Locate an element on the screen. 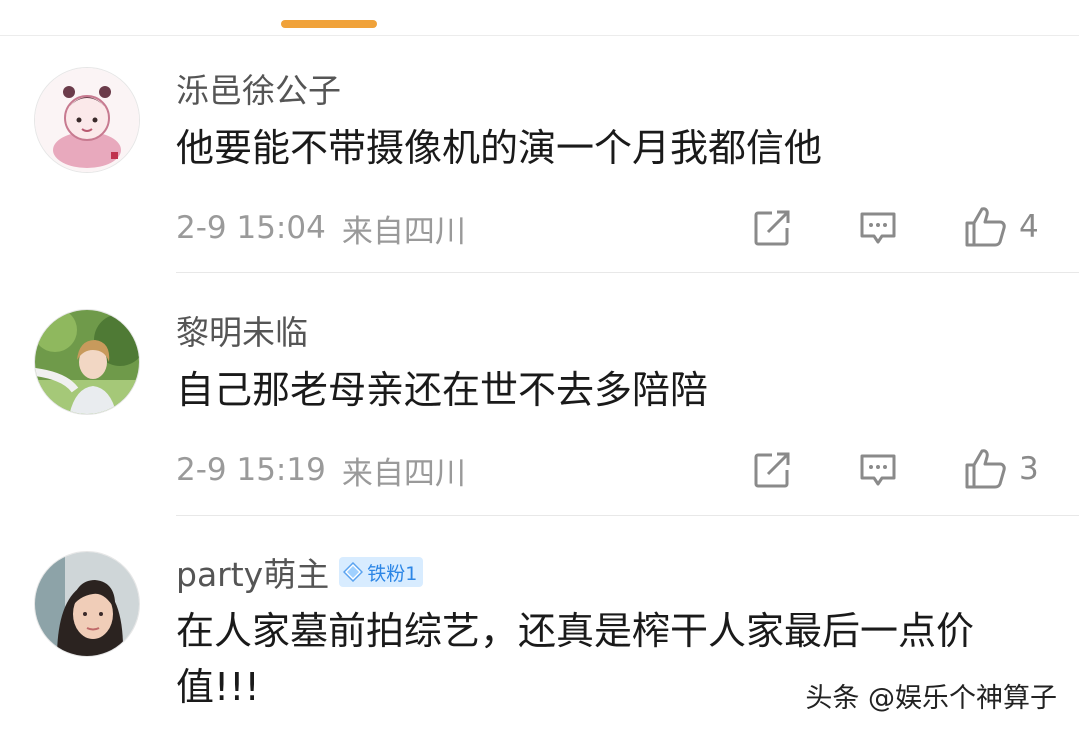 The height and width of the screenshot is (730, 1079). diamond-icon is located at coordinates (353, 572).